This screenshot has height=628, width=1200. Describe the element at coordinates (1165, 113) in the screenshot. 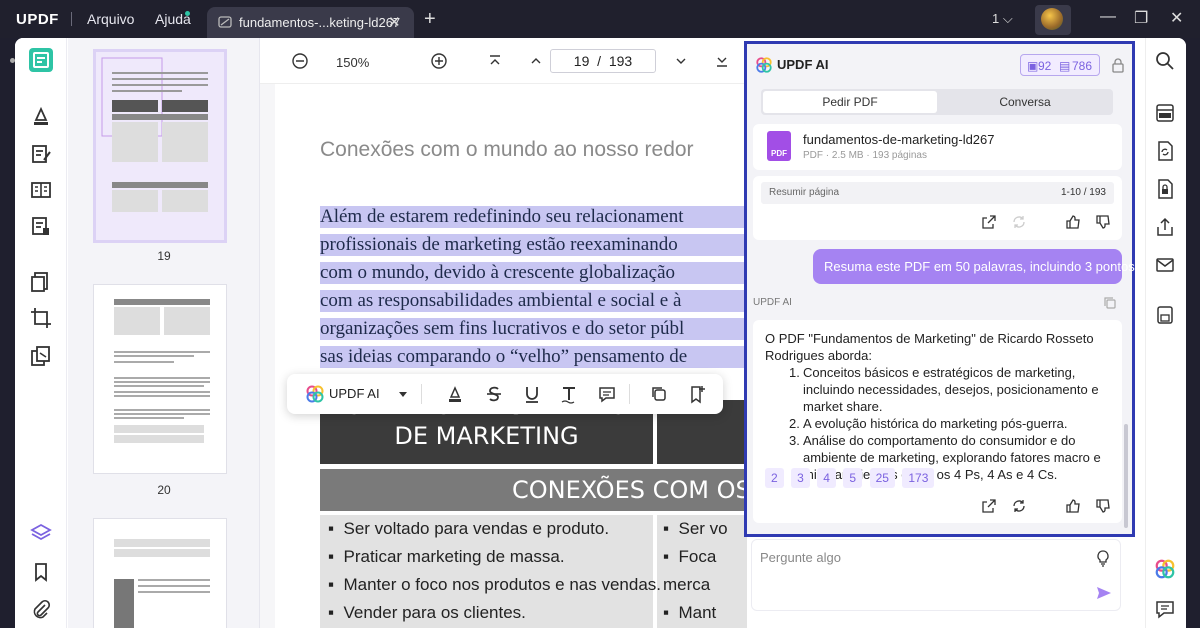

I see `ocr-icon` at that location.